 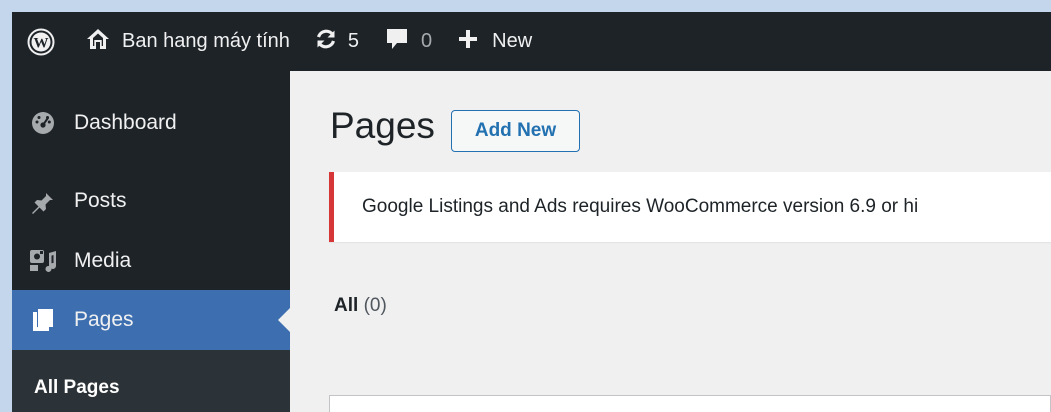 What do you see at coordinates (360, 306) in the screenshot?
I see `status-filters: All (0)` at bounding box center [360, 306].